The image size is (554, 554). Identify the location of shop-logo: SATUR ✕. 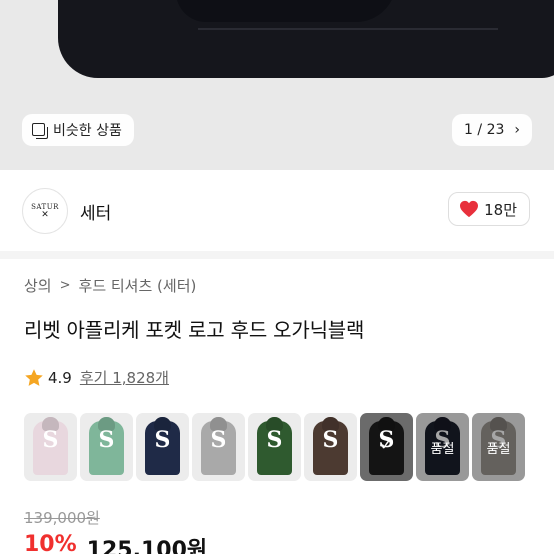
(45, 211).